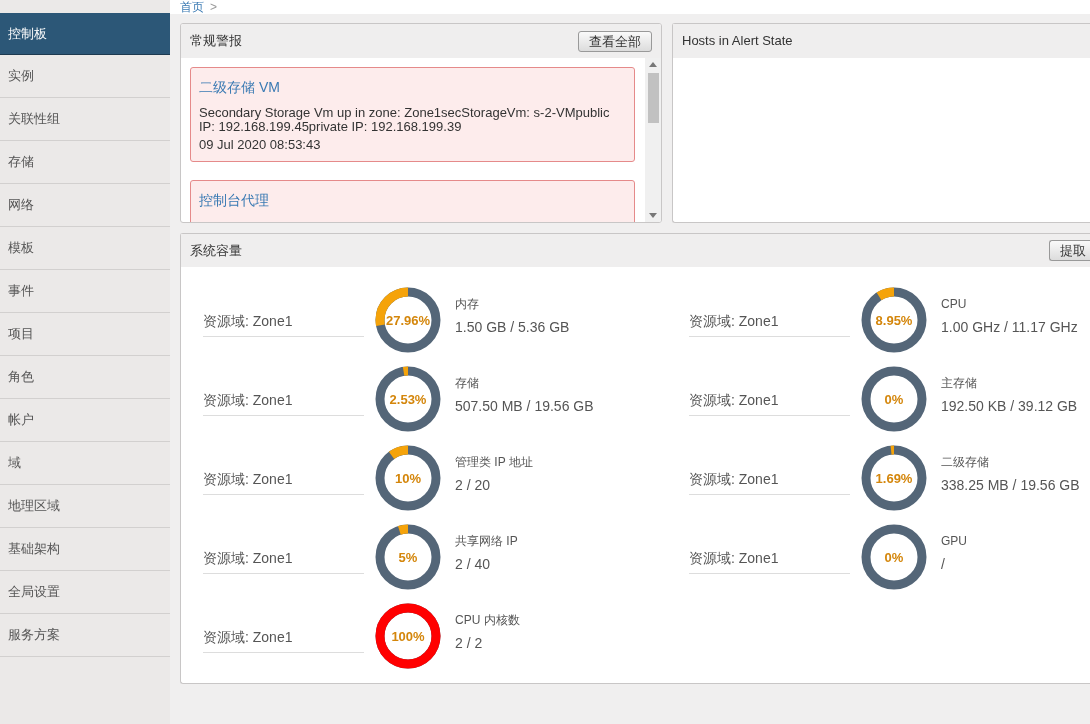 The image size is (1090, 724). Describe the element at coordinates (524, 406) in the screenshot. I see `resource-usage: 507.50 MB / 19.56 GB` at that location.